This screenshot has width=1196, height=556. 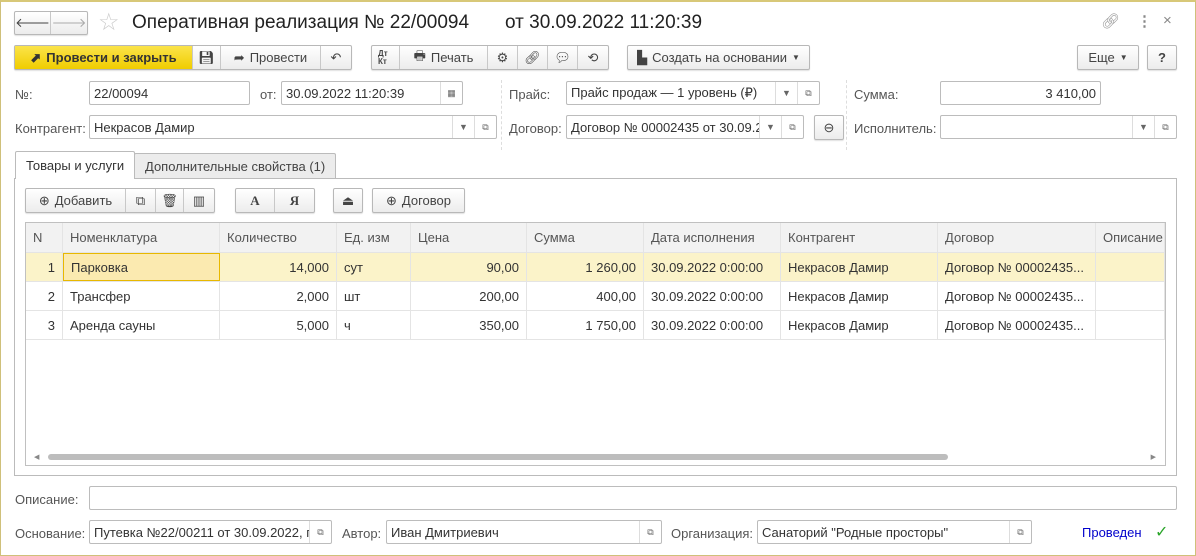 What do you see at coordinates (69, 23) in the screenshot?
I see `forward-button: 🡒` at bounding box center [69, 23].